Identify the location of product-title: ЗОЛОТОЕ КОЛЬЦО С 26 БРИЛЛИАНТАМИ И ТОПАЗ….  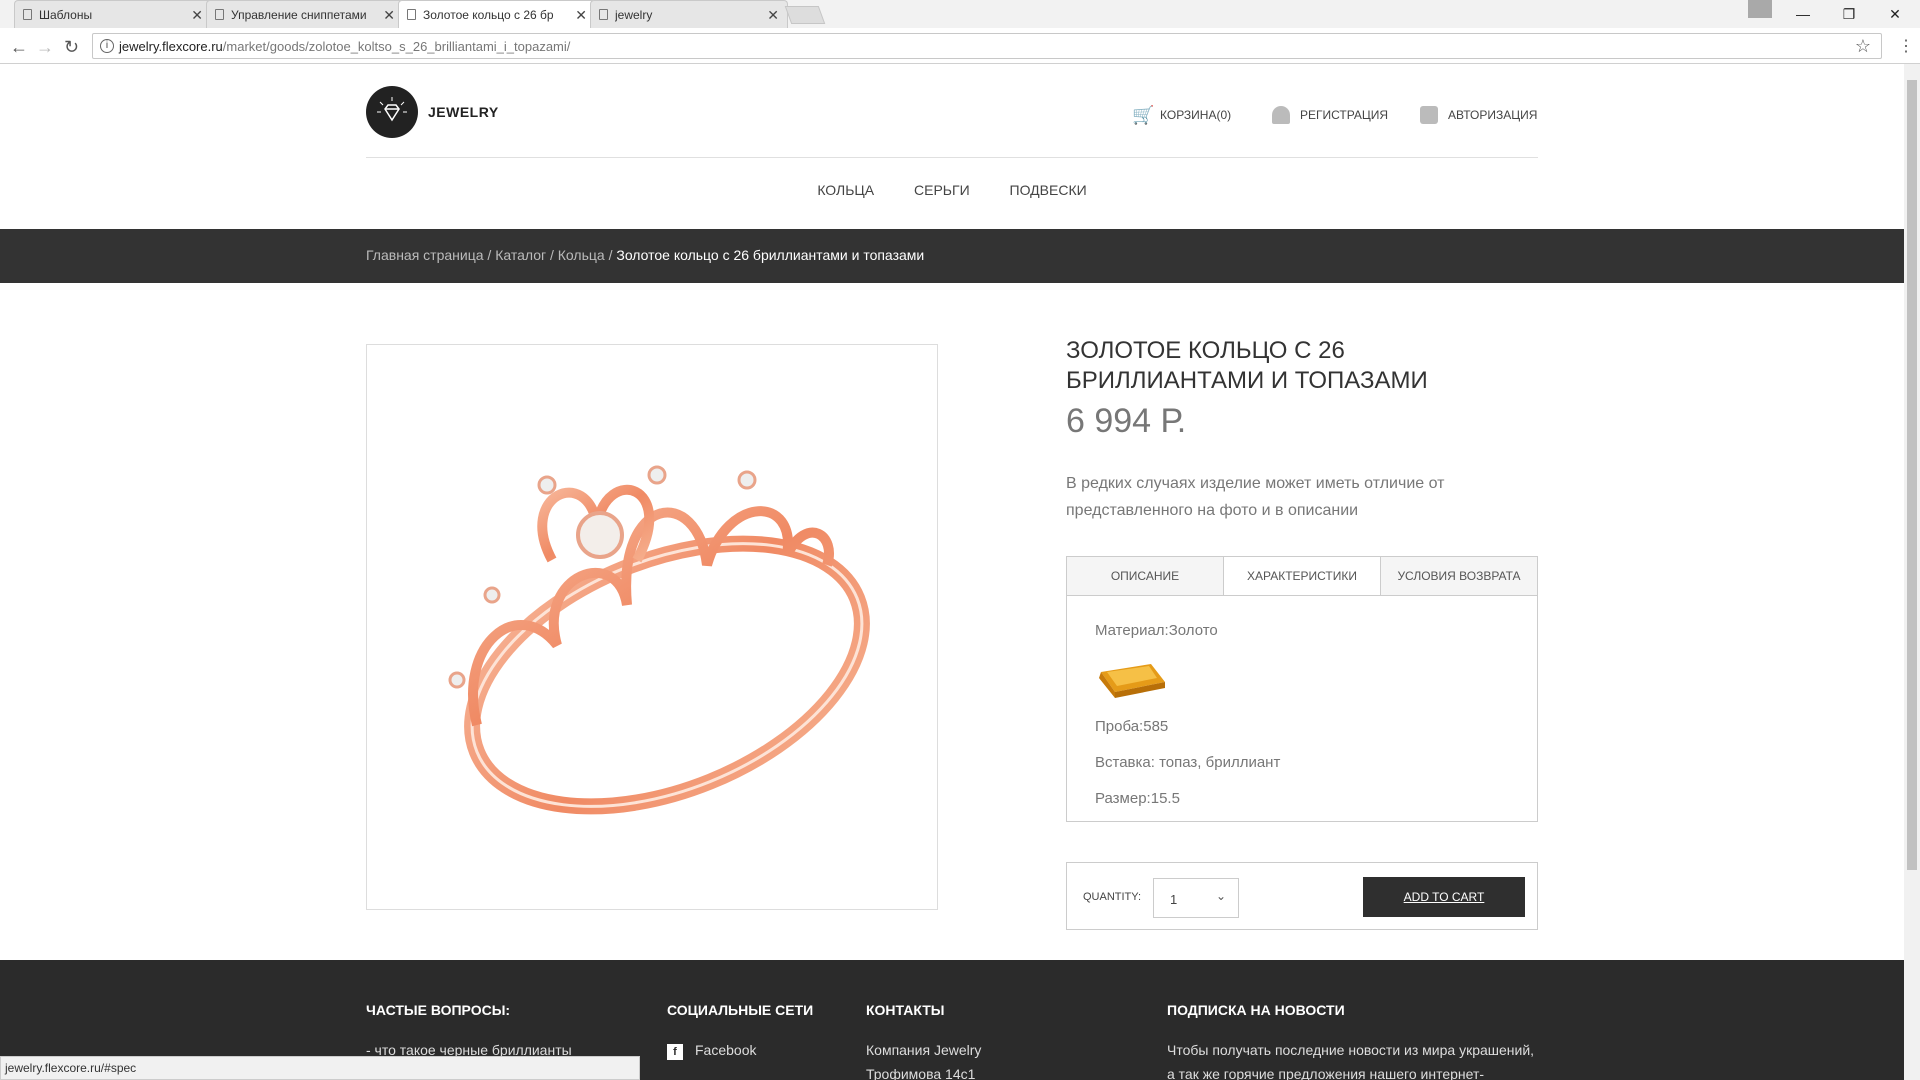
(1247, 365).